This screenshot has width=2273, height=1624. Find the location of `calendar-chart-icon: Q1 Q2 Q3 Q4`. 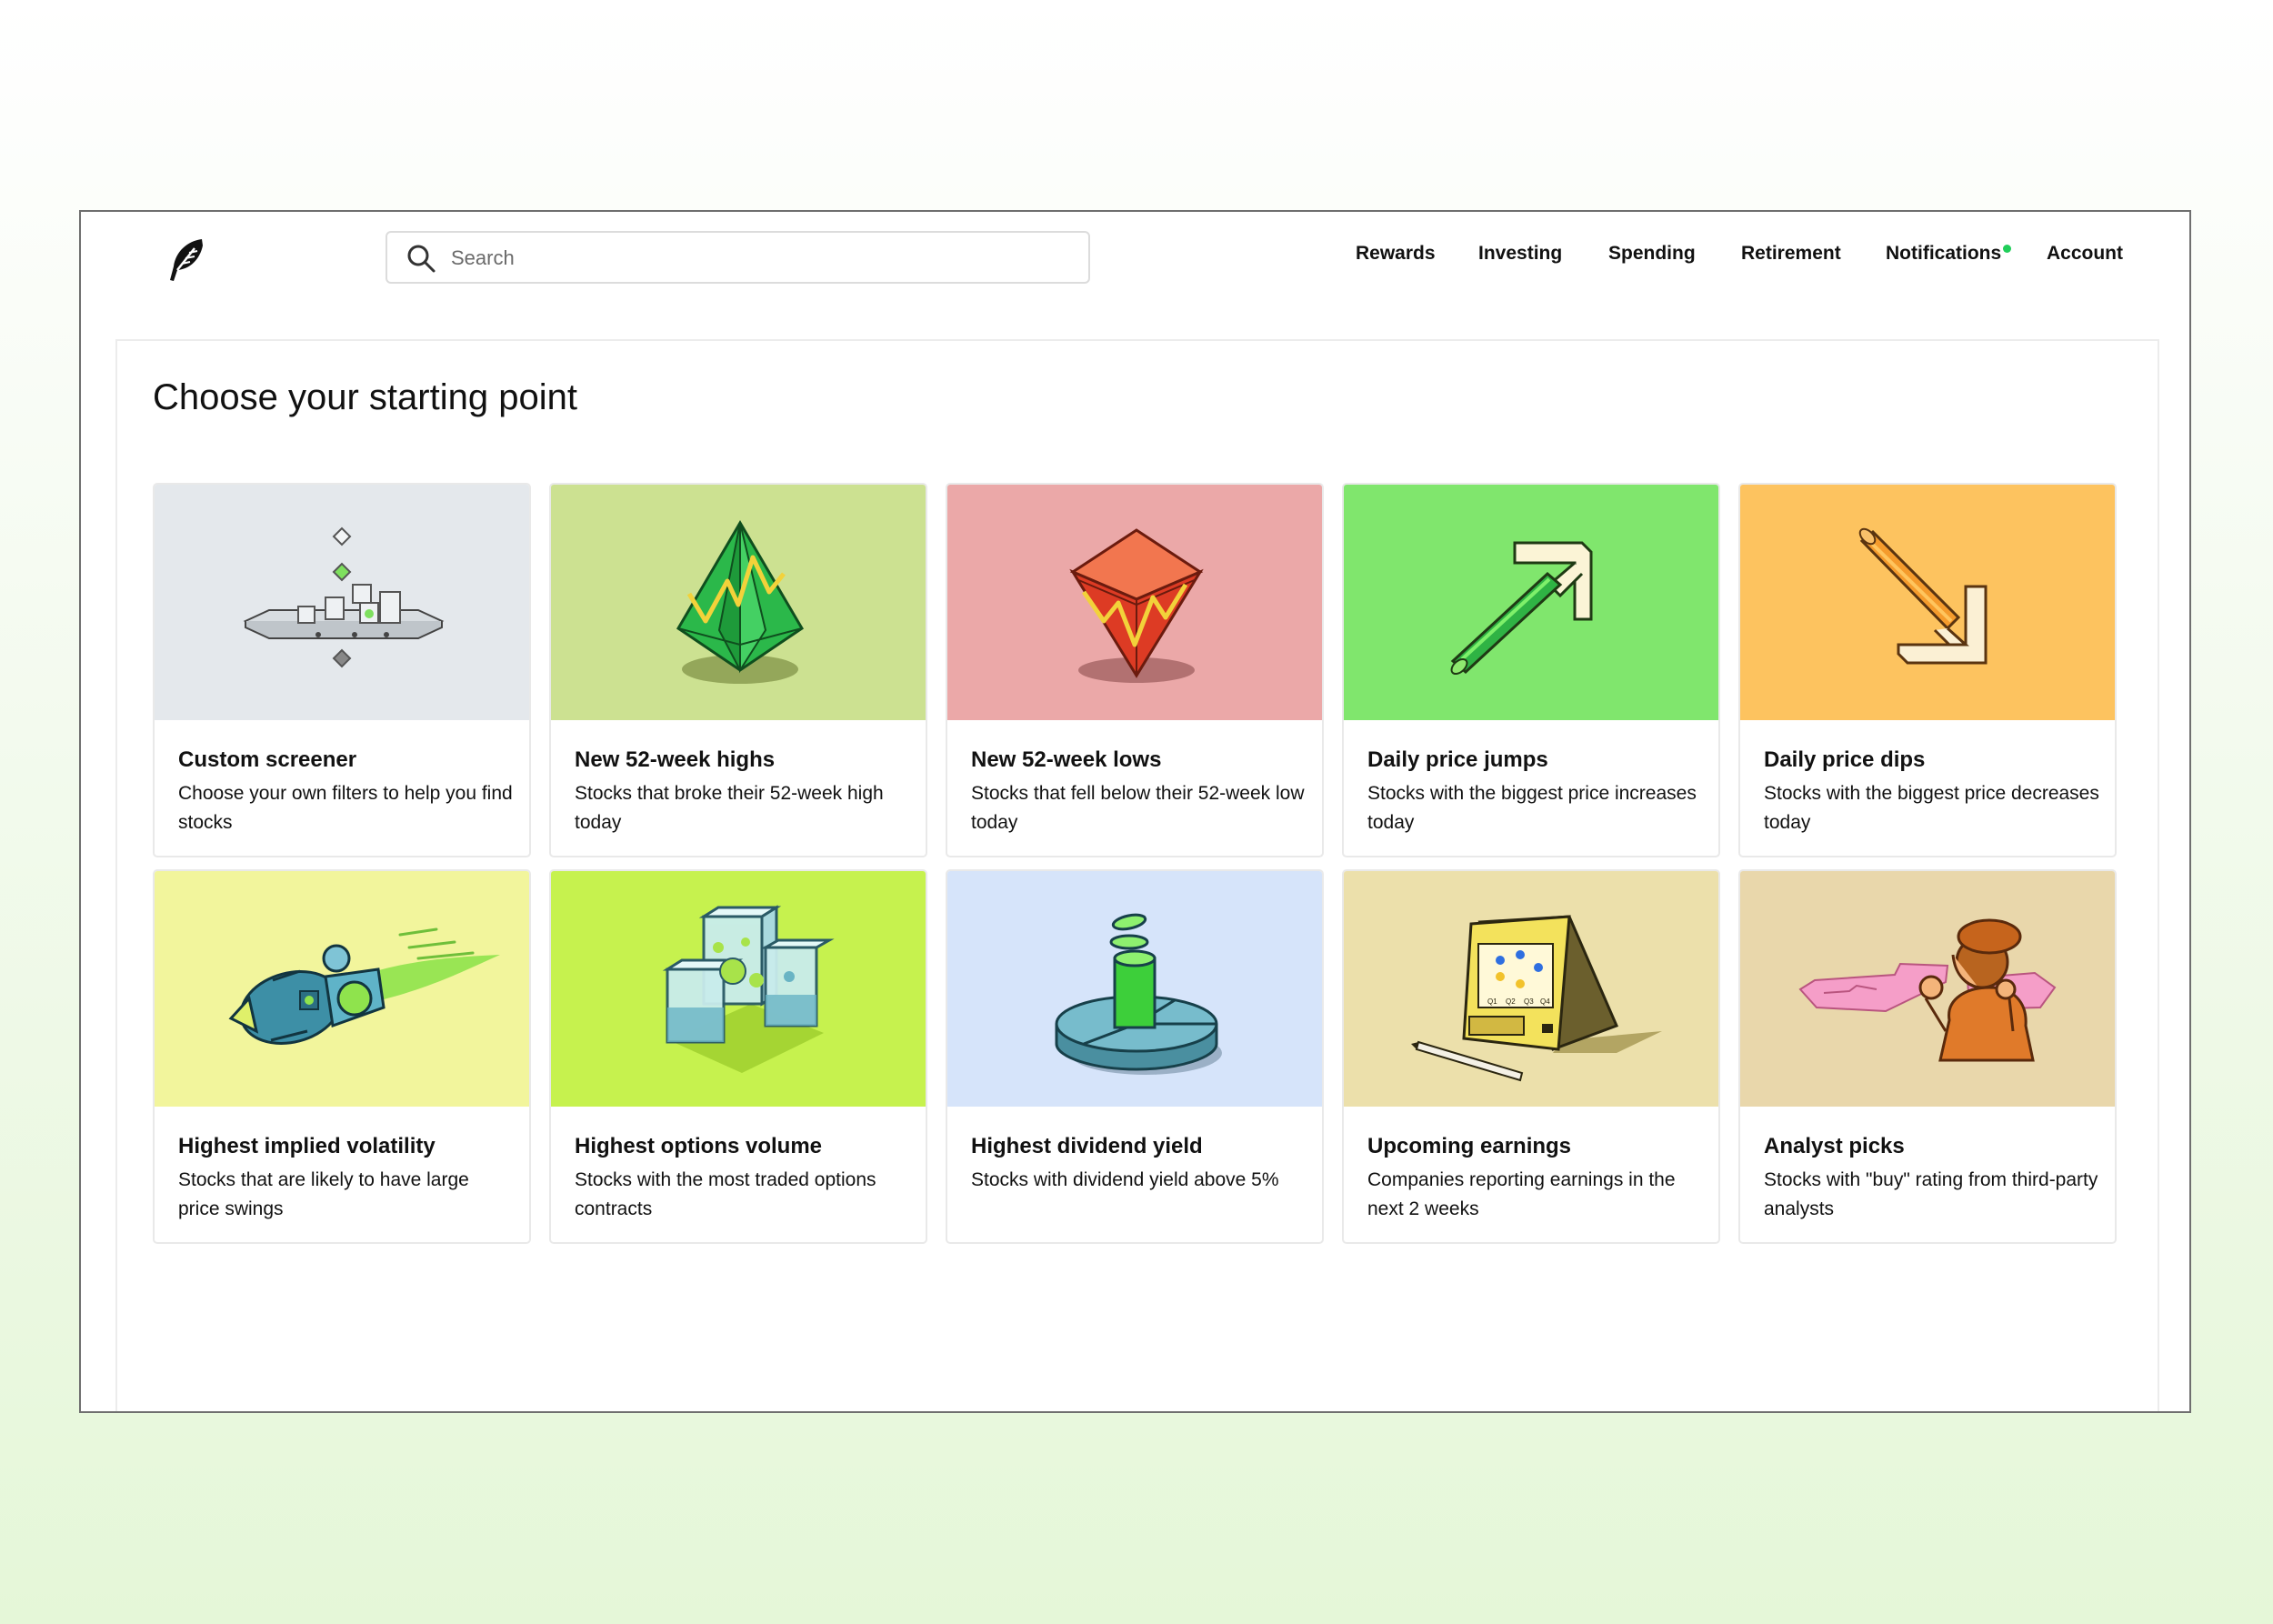

calendar-chart-icon: Q1 Q2 Q3 Q4 is located at coordinates (1531, 989).